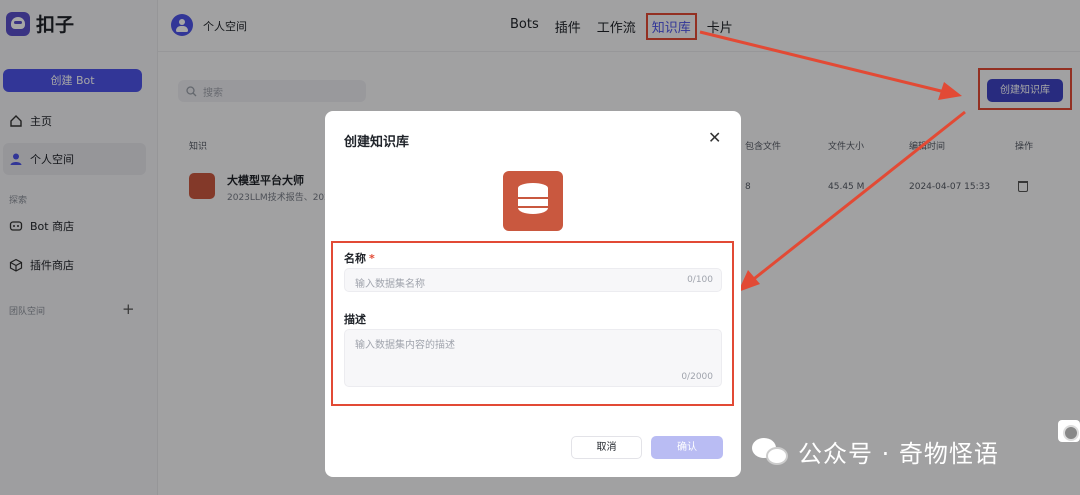  What do you see at coordinates (355, 319) in the screenshot?
I see `description-label: 描述` at bounding box center [355, 319].